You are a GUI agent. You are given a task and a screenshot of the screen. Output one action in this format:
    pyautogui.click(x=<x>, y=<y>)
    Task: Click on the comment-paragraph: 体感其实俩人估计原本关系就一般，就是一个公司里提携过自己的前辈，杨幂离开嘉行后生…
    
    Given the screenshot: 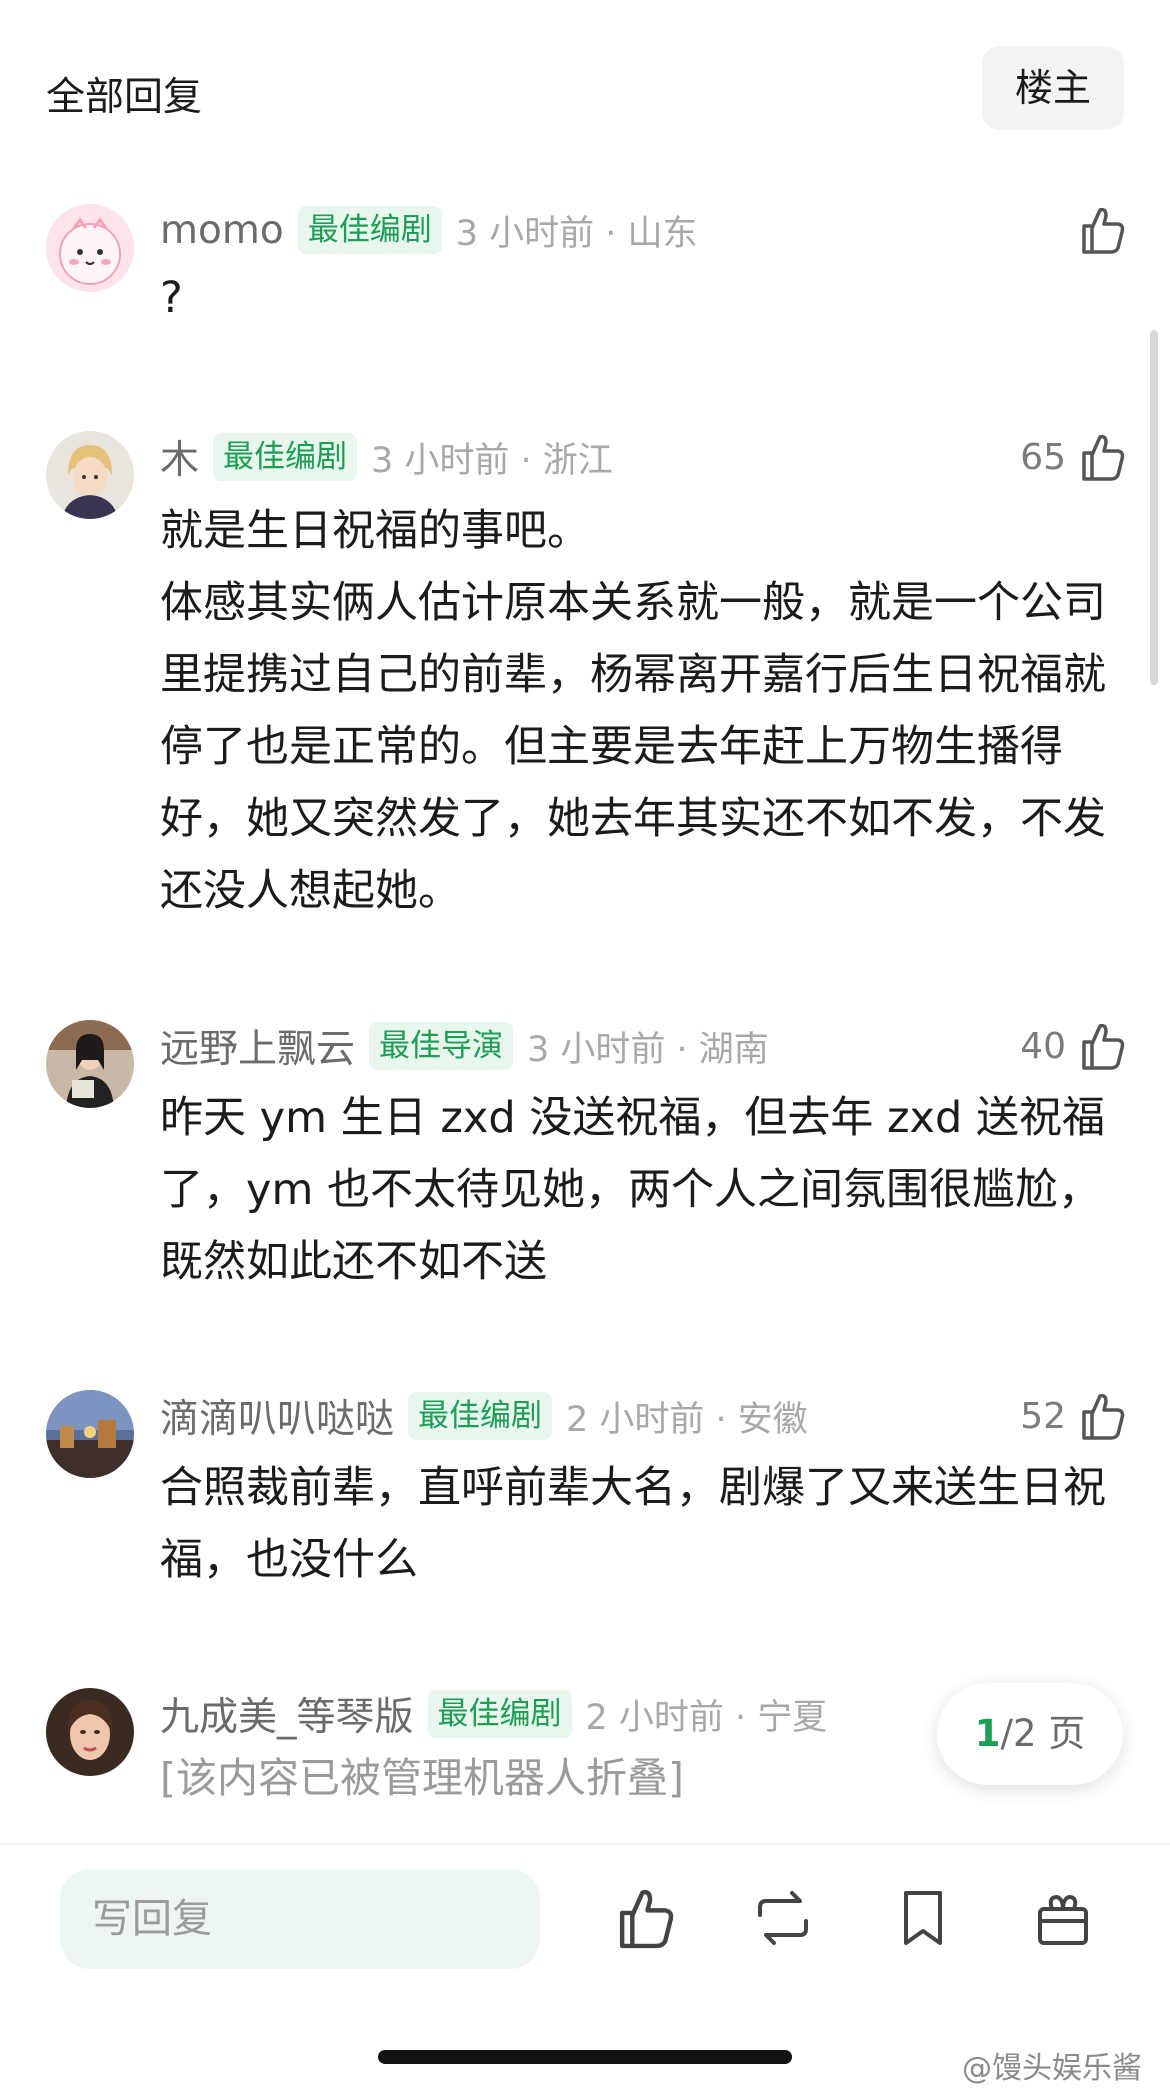 What is the action you would take?
    pyautogui.click(x=633, y=747)
    